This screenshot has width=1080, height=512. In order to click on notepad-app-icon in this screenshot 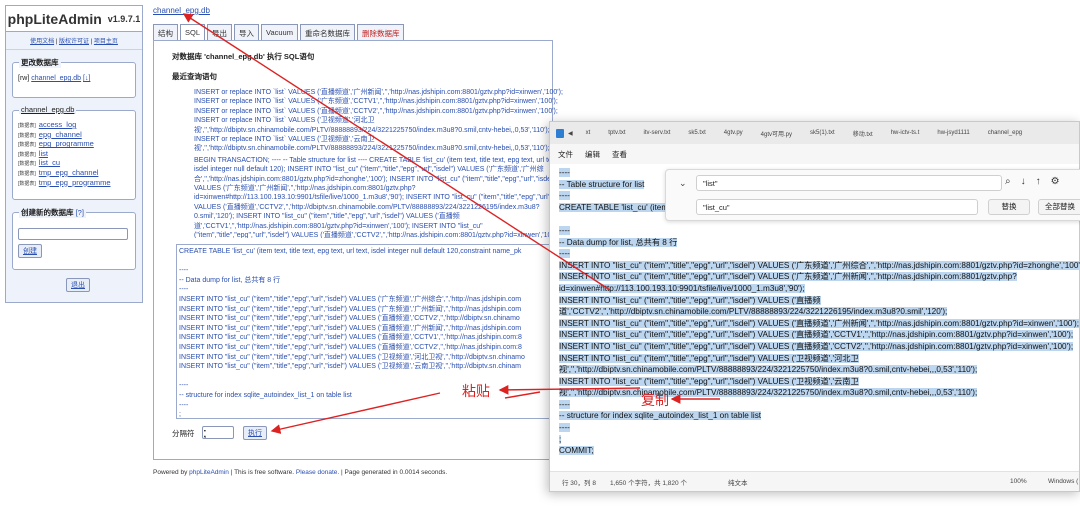, I will do `click(560, 133)`.